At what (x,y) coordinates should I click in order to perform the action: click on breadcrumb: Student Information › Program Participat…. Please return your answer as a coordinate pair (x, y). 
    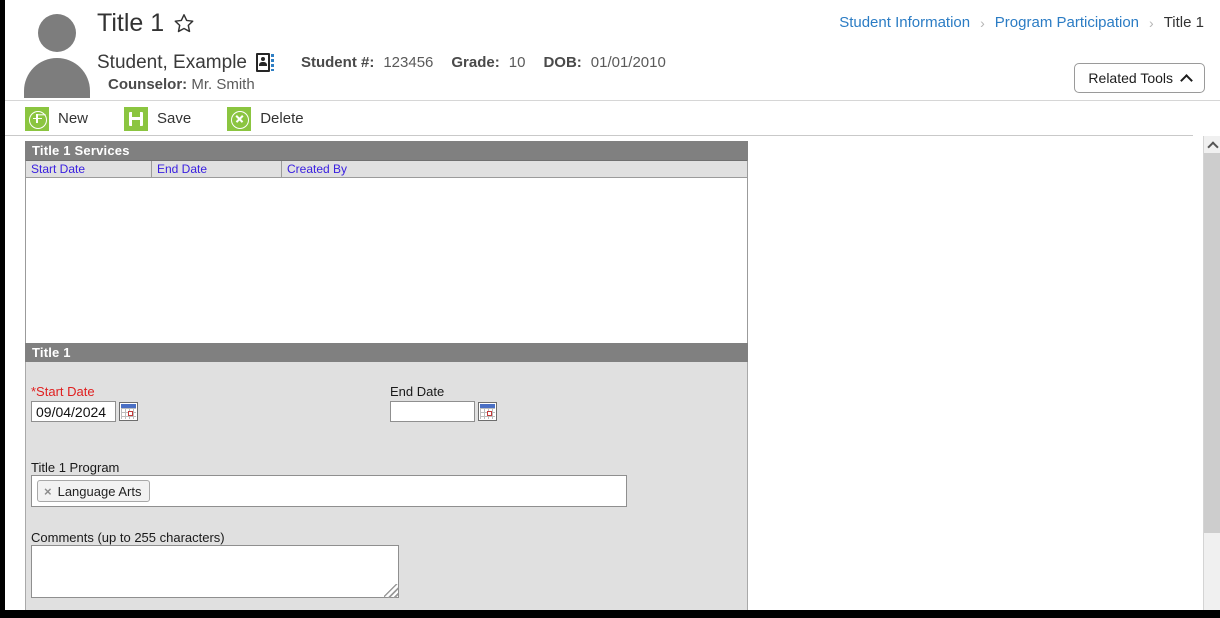
    Looking at the image, I should click on (1021, 22).